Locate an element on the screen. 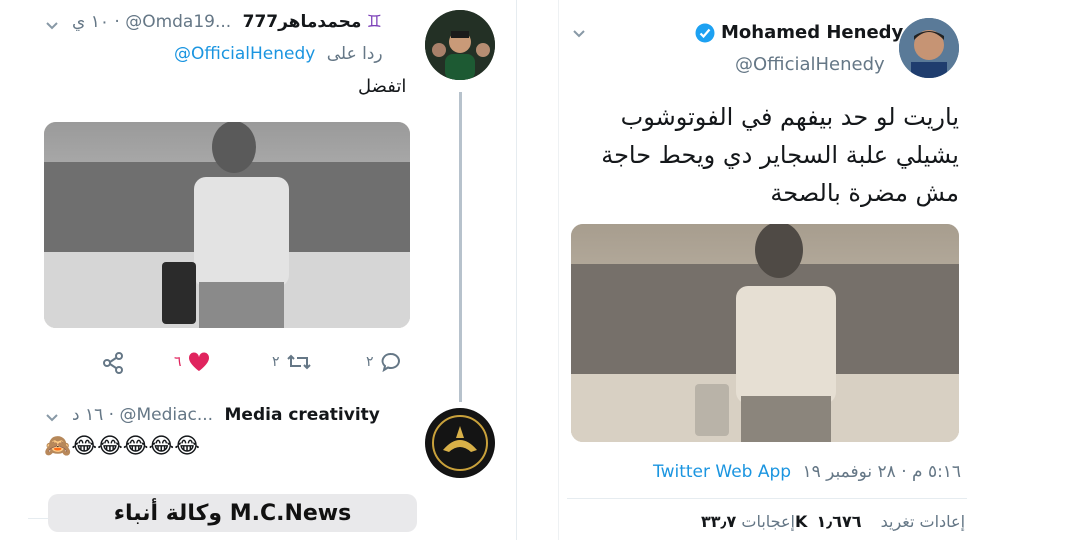  retweet-action: ٢ is located at coordinates (292, 362).